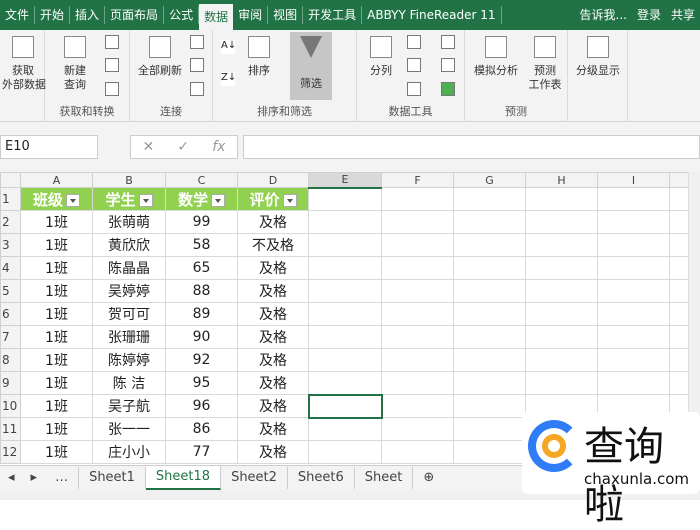 This screenshot has width=700, height=530. What do you see at coordinates (201, 199) in the screenshot?
I see `header-cell: 数学` at bounding box center [201, 199].